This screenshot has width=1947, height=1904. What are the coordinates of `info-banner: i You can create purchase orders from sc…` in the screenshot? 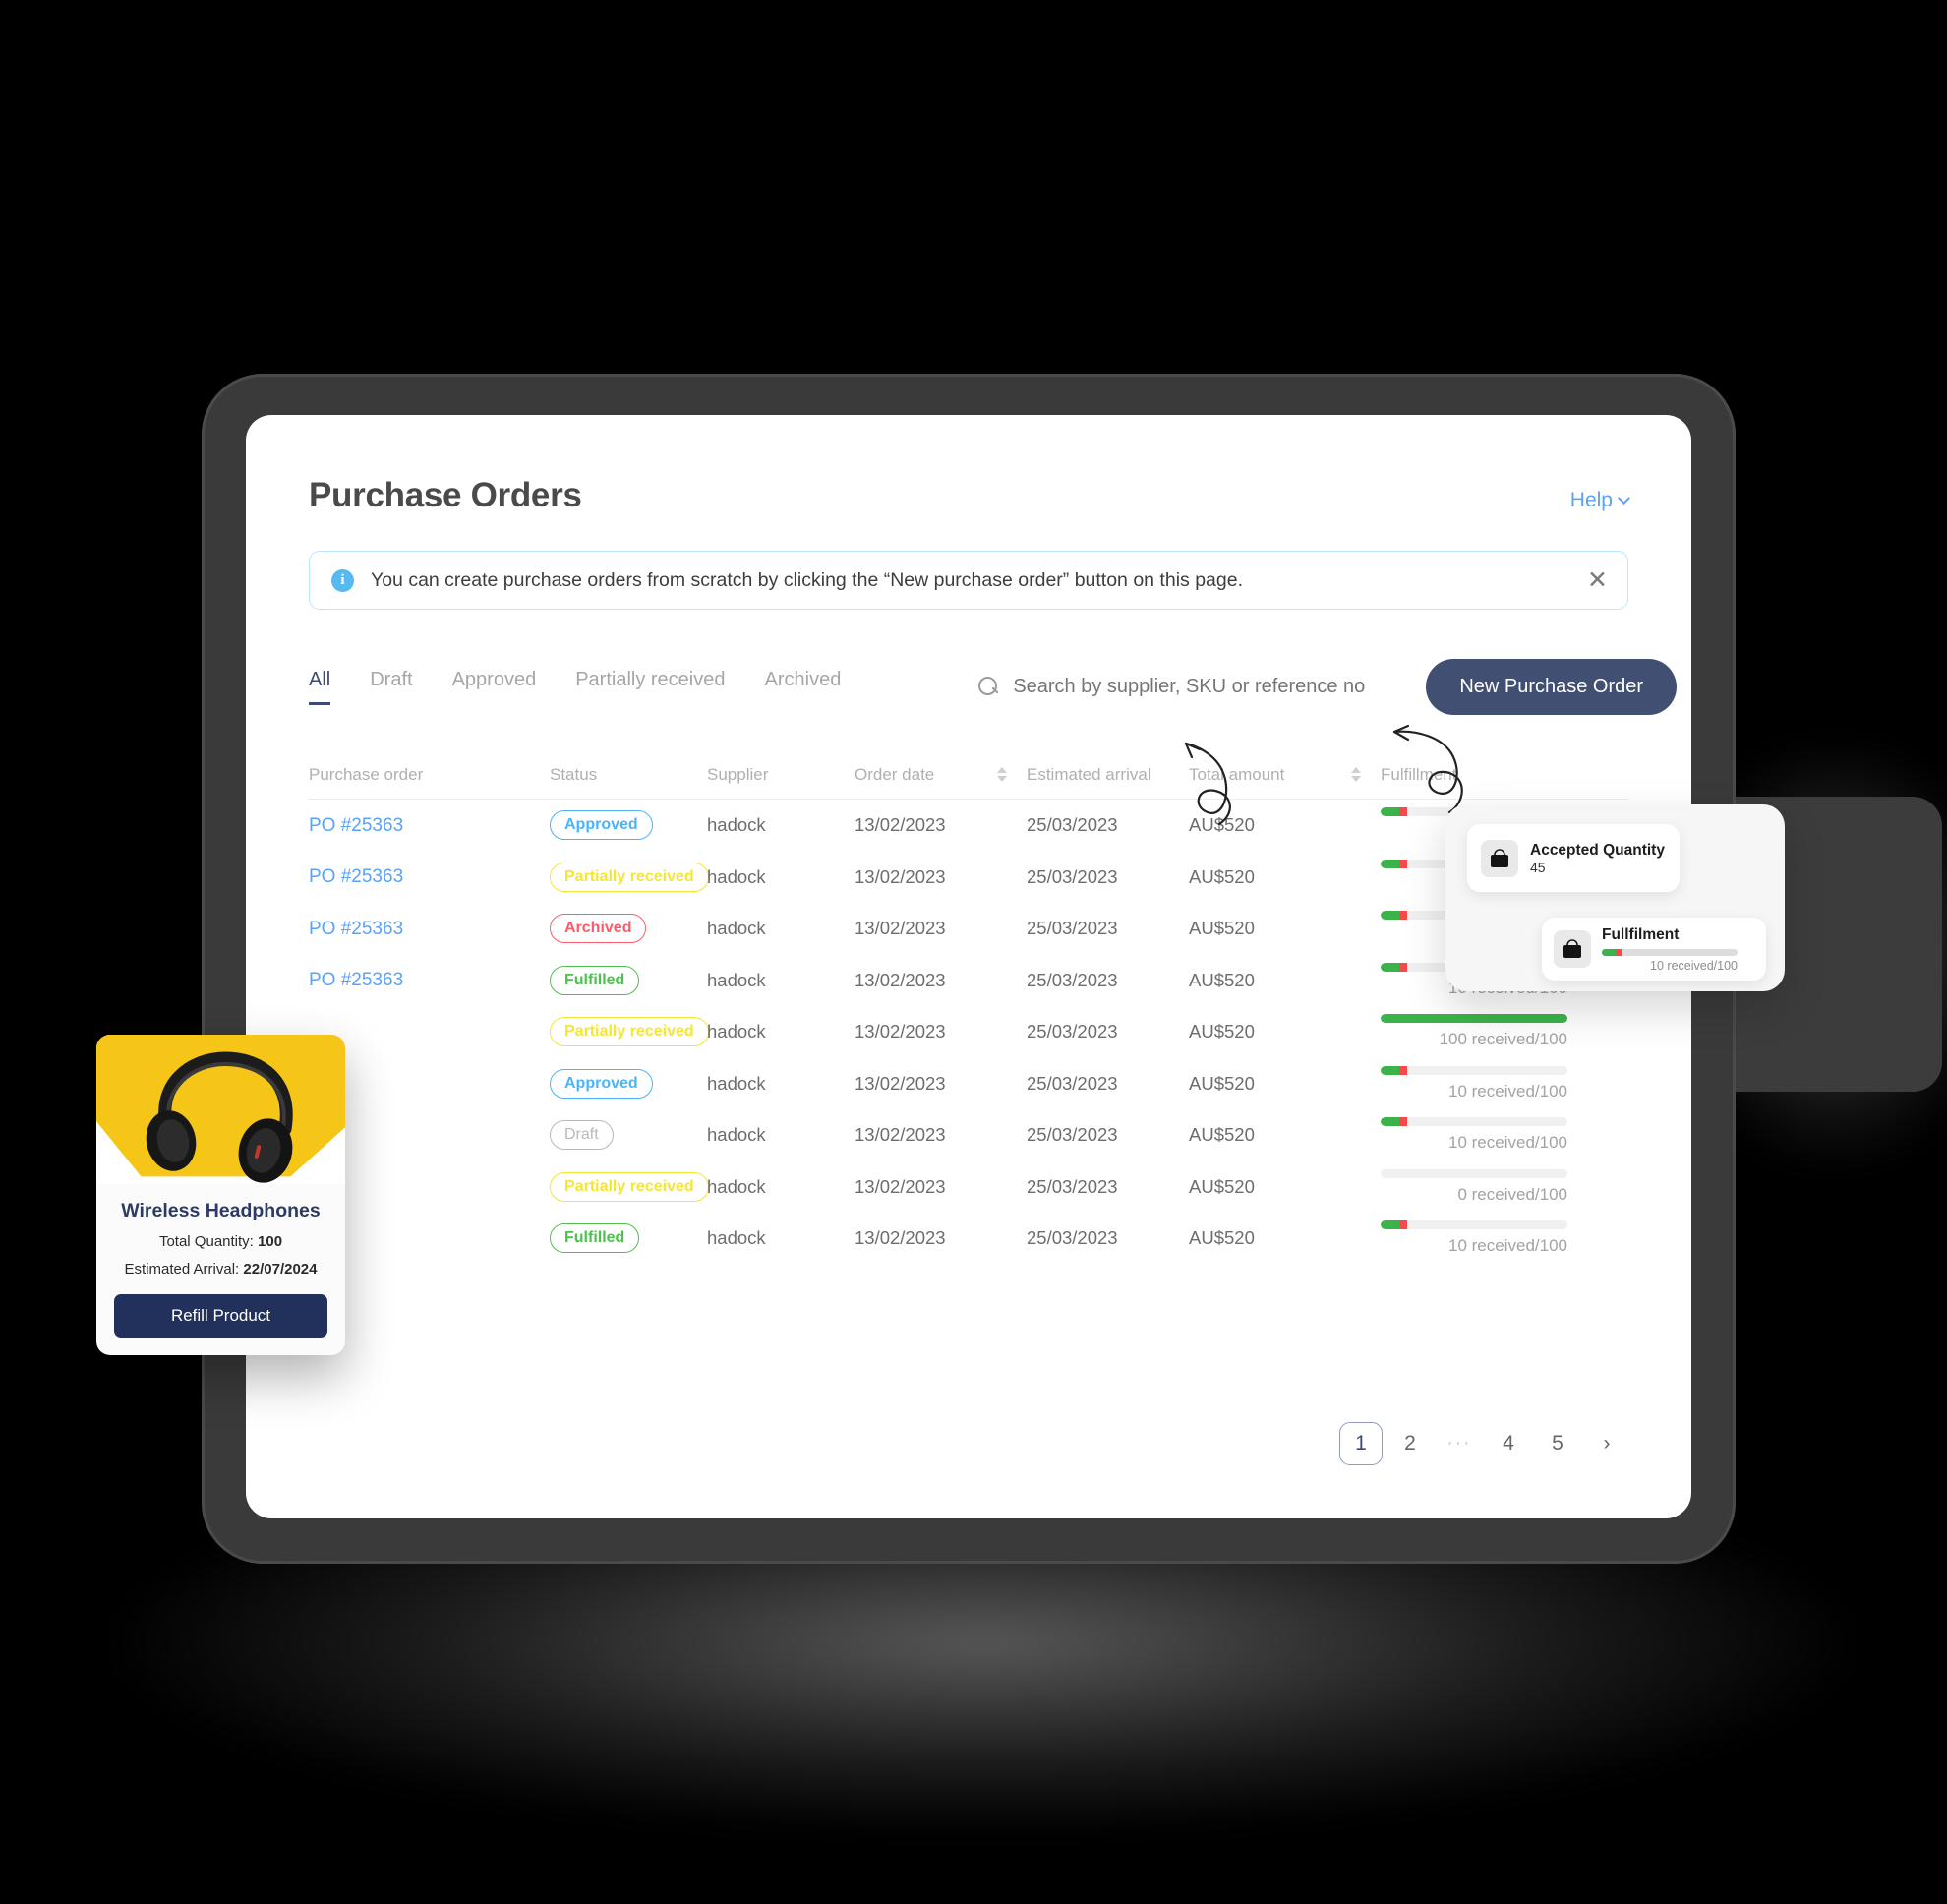 It's located at (968, 580).